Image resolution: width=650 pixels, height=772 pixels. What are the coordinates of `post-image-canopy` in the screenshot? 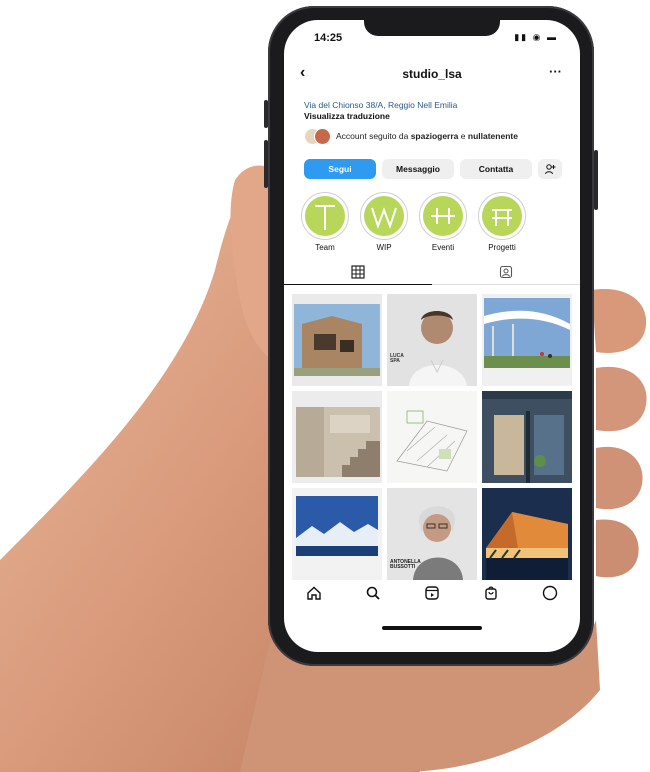 It's located at (527, 340).